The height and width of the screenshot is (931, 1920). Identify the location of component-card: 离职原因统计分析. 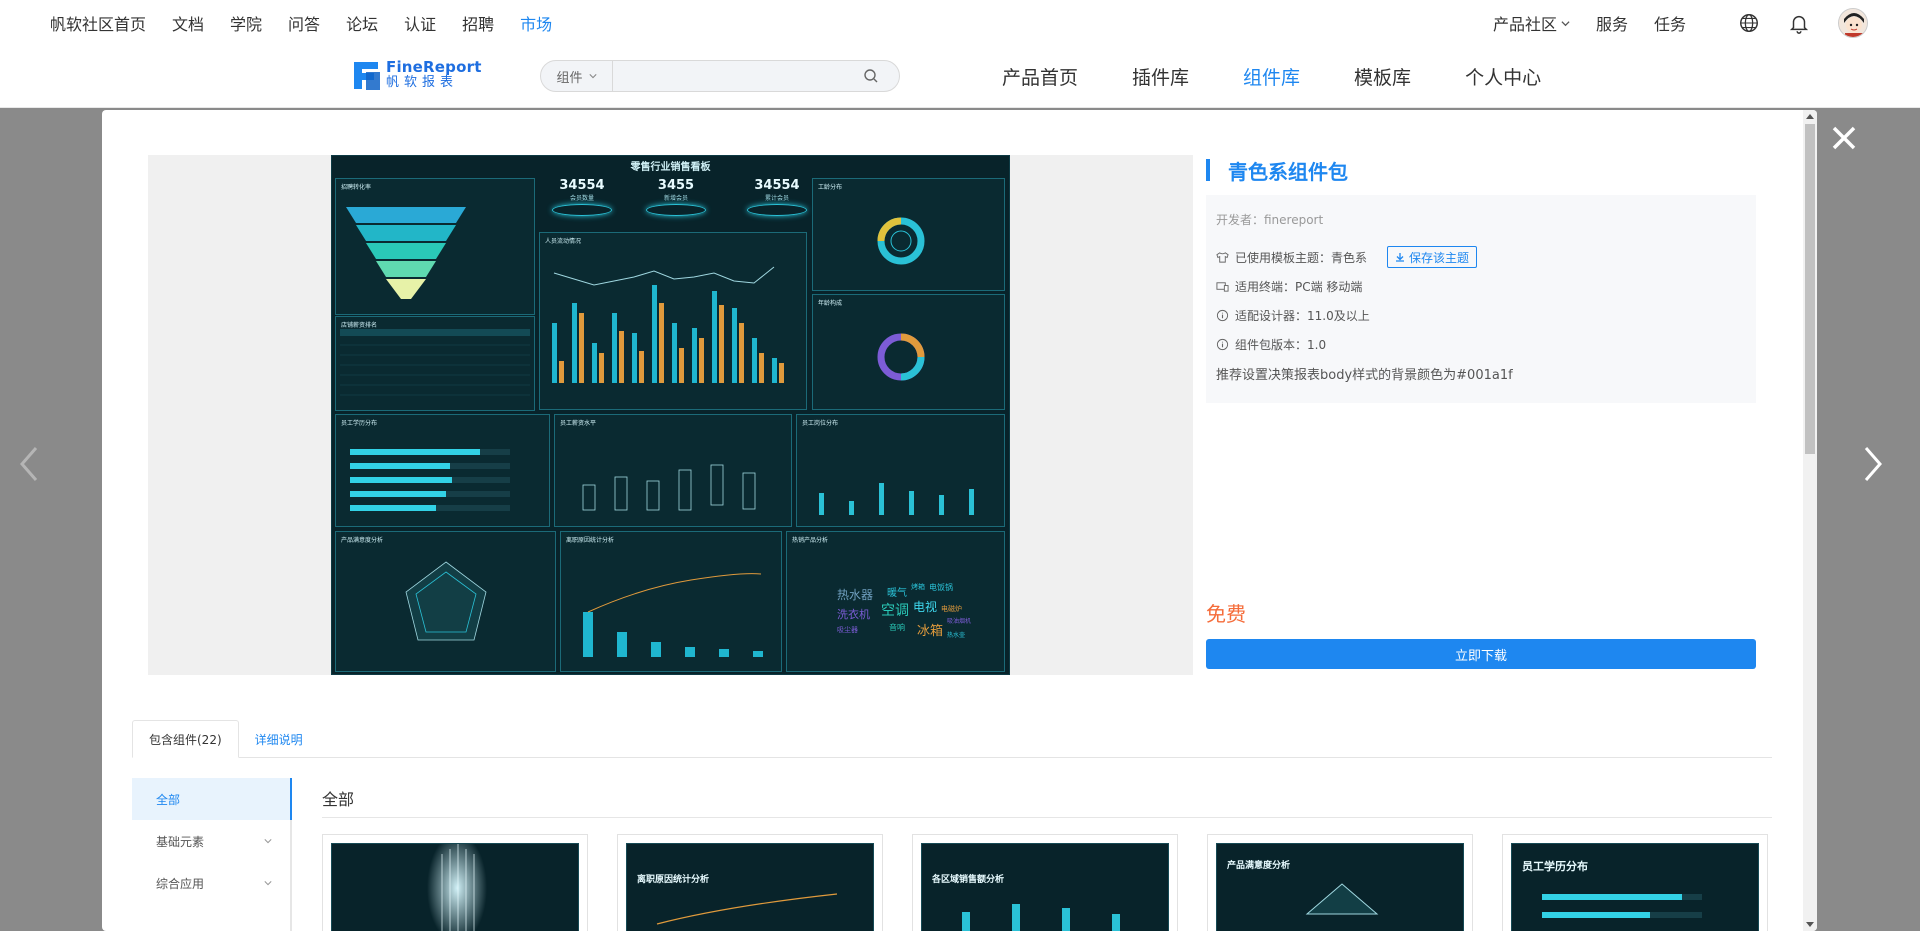
(750, 882).